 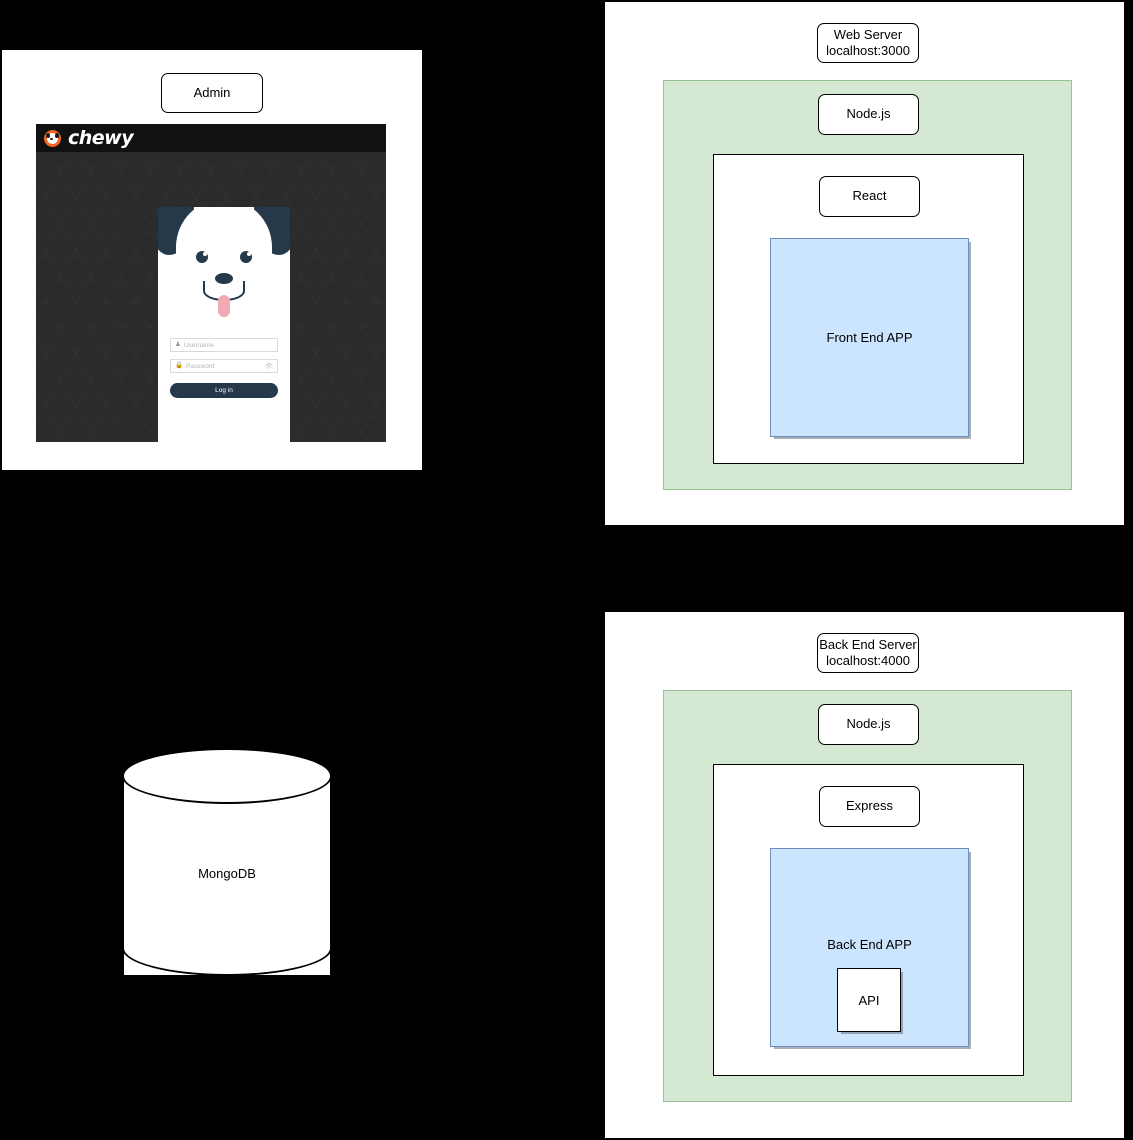 I want to click on lock-icon: 🔒, so click(x=179, y=365).